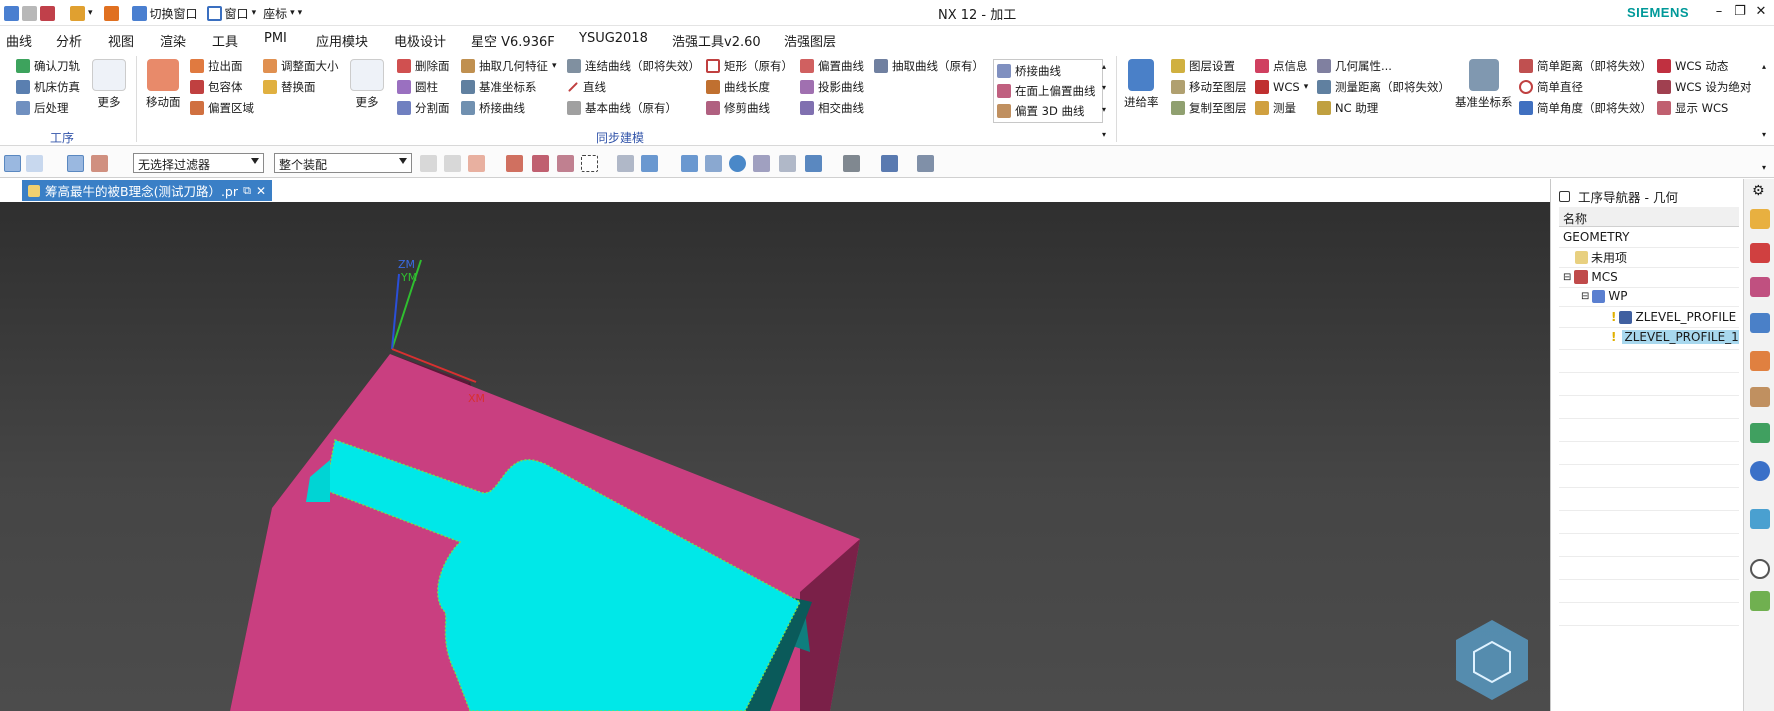 This screenshot has width=1774, height=711. Describe the element at coordinates (29, 13) in the screenshot. I see `open-file-icon` at that location.